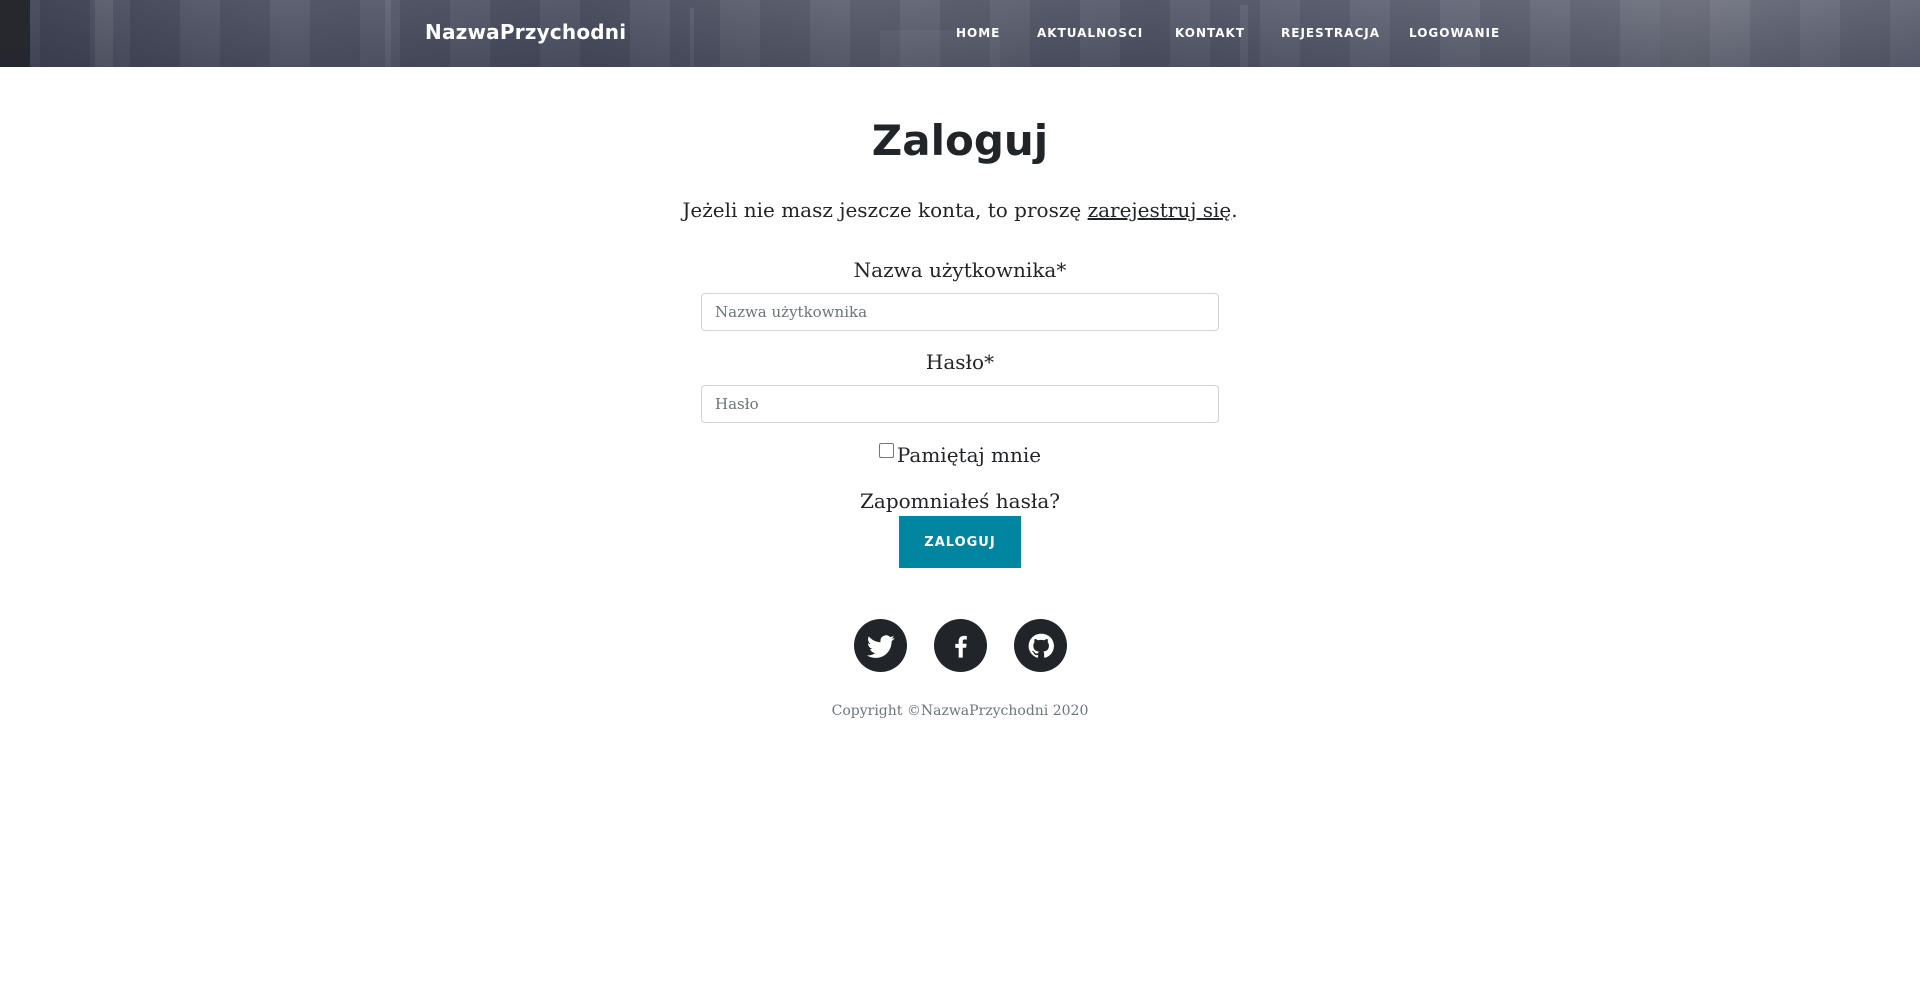 The width and height of the screenshot is (1920, 988). Describe the element at coordinates (960, 362) in the screenshot. I see `password-label: Hasło*` at that location.